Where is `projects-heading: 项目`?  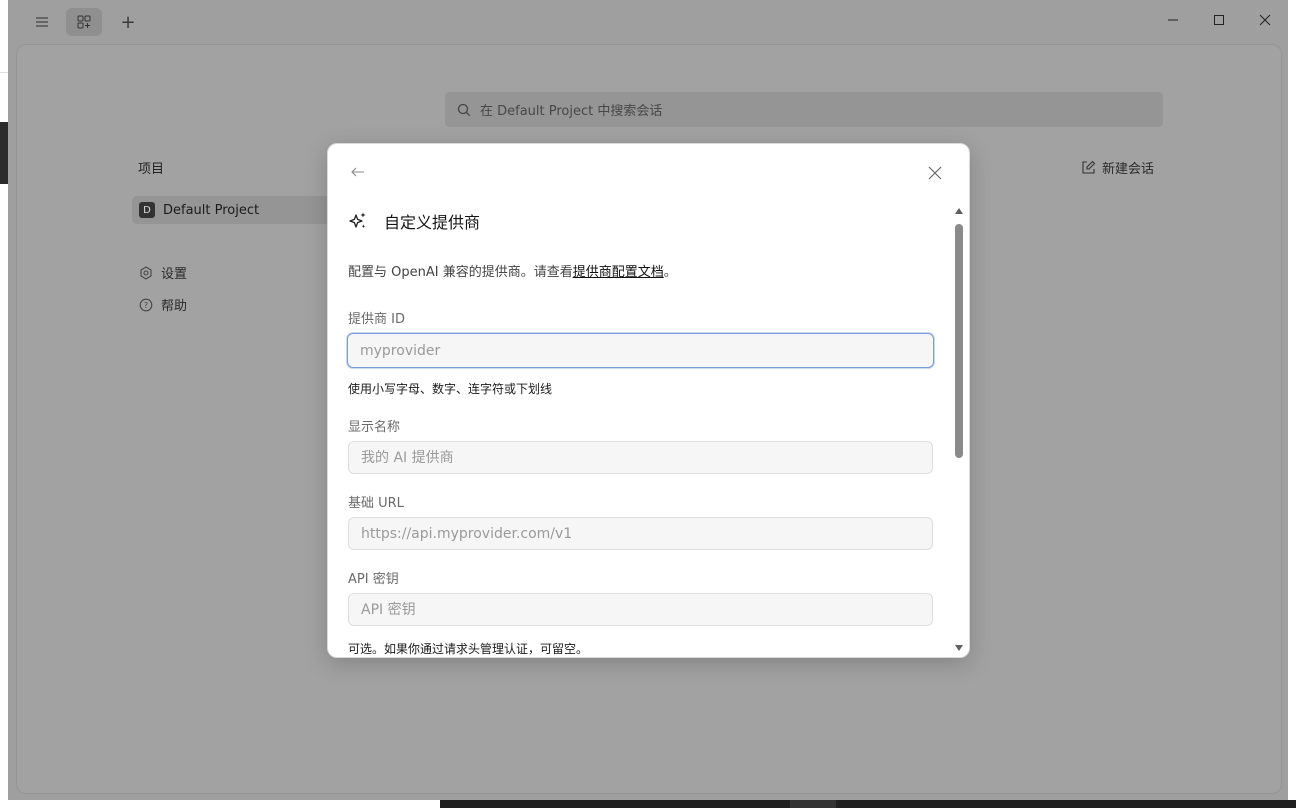 projects-heading: 项目 is located at coordinates (151, 169).